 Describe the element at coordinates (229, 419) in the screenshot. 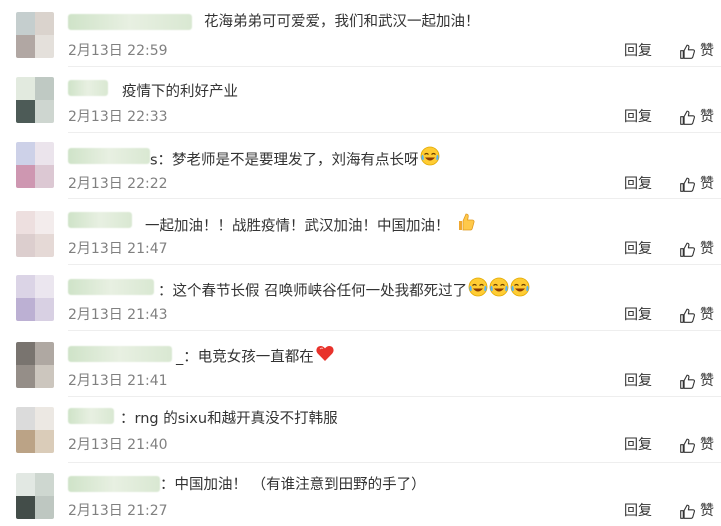

I see `comment-text: ：rng 的sixu和越开真没不打韩服` at that location.